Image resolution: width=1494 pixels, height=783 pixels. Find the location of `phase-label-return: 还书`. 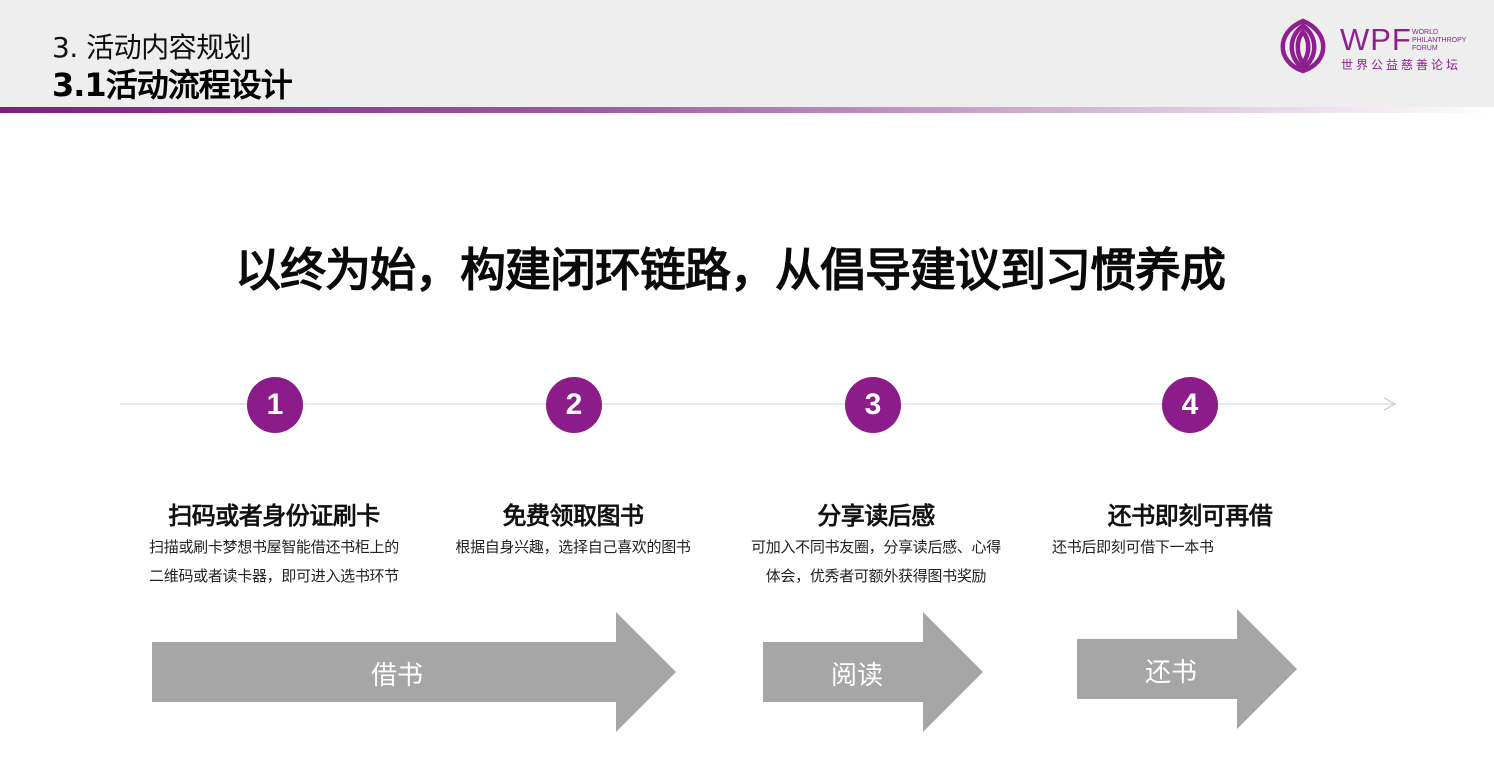

phase-label-return: 还书 is located at coordinates (1170, 673).